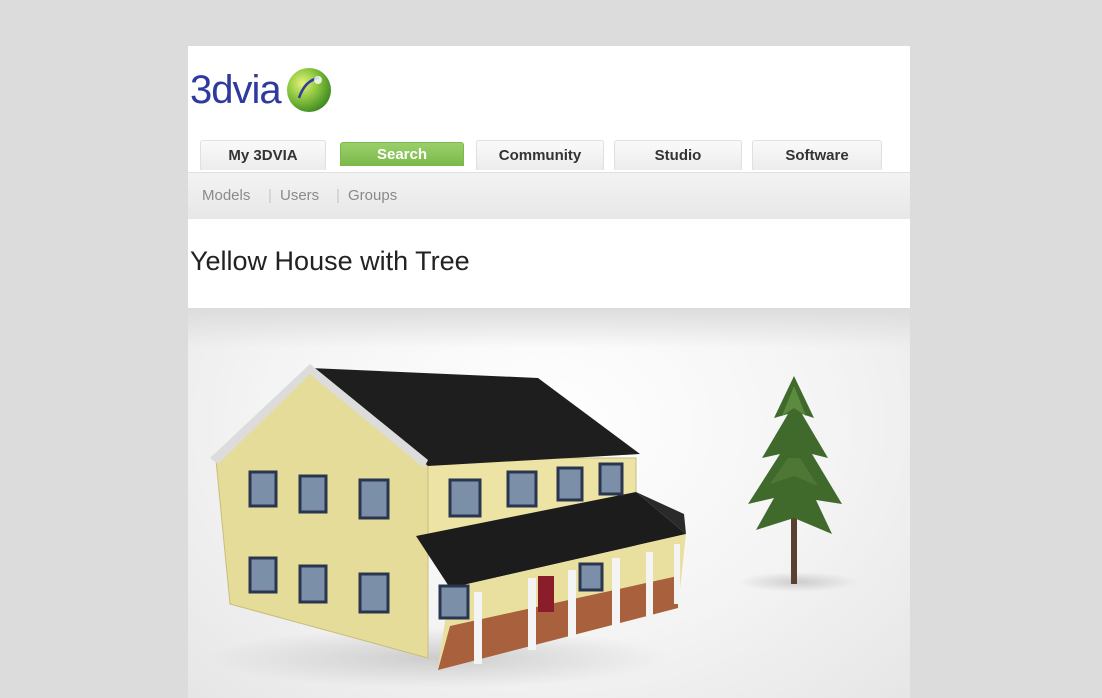 The width and height of the screenshot is (1102, 698). What do you see at coordinates (795, 480) in the screenshot?
I see `tree-model` at bounding box center [795, 480].